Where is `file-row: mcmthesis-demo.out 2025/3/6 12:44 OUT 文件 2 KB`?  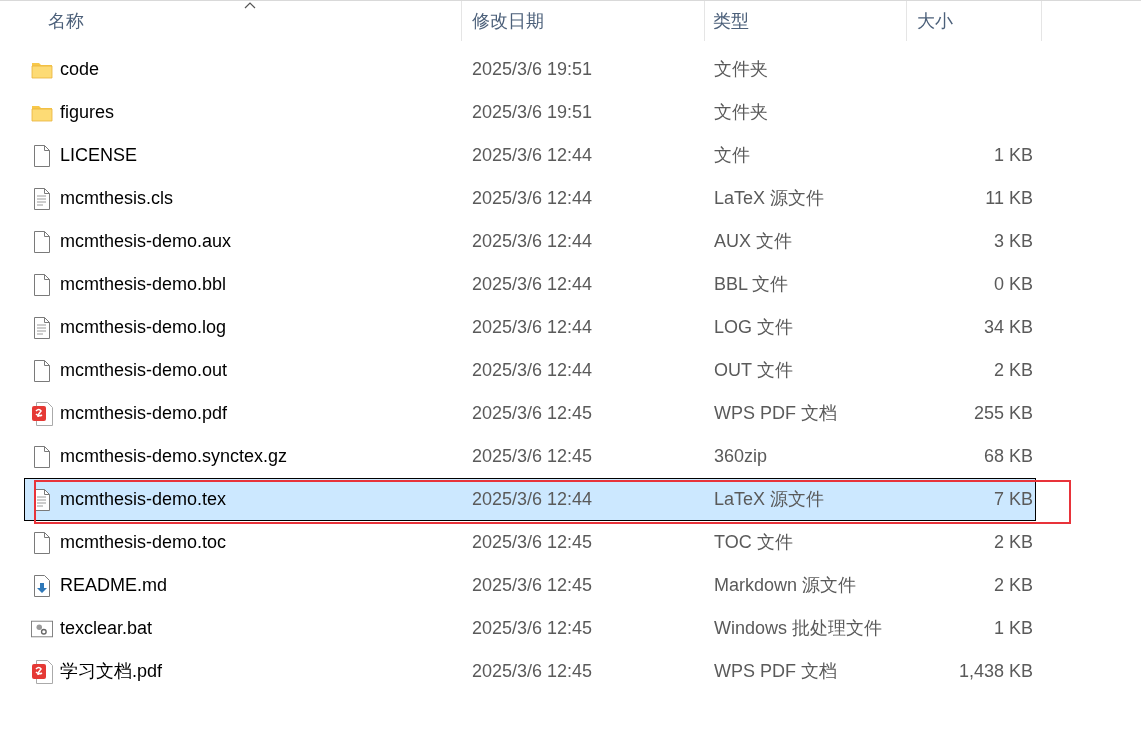 file-row: mcmthesis-demo.out 2025/3/6 12:44 OUT 文件 2 KB is located at coordinates (530, 370).